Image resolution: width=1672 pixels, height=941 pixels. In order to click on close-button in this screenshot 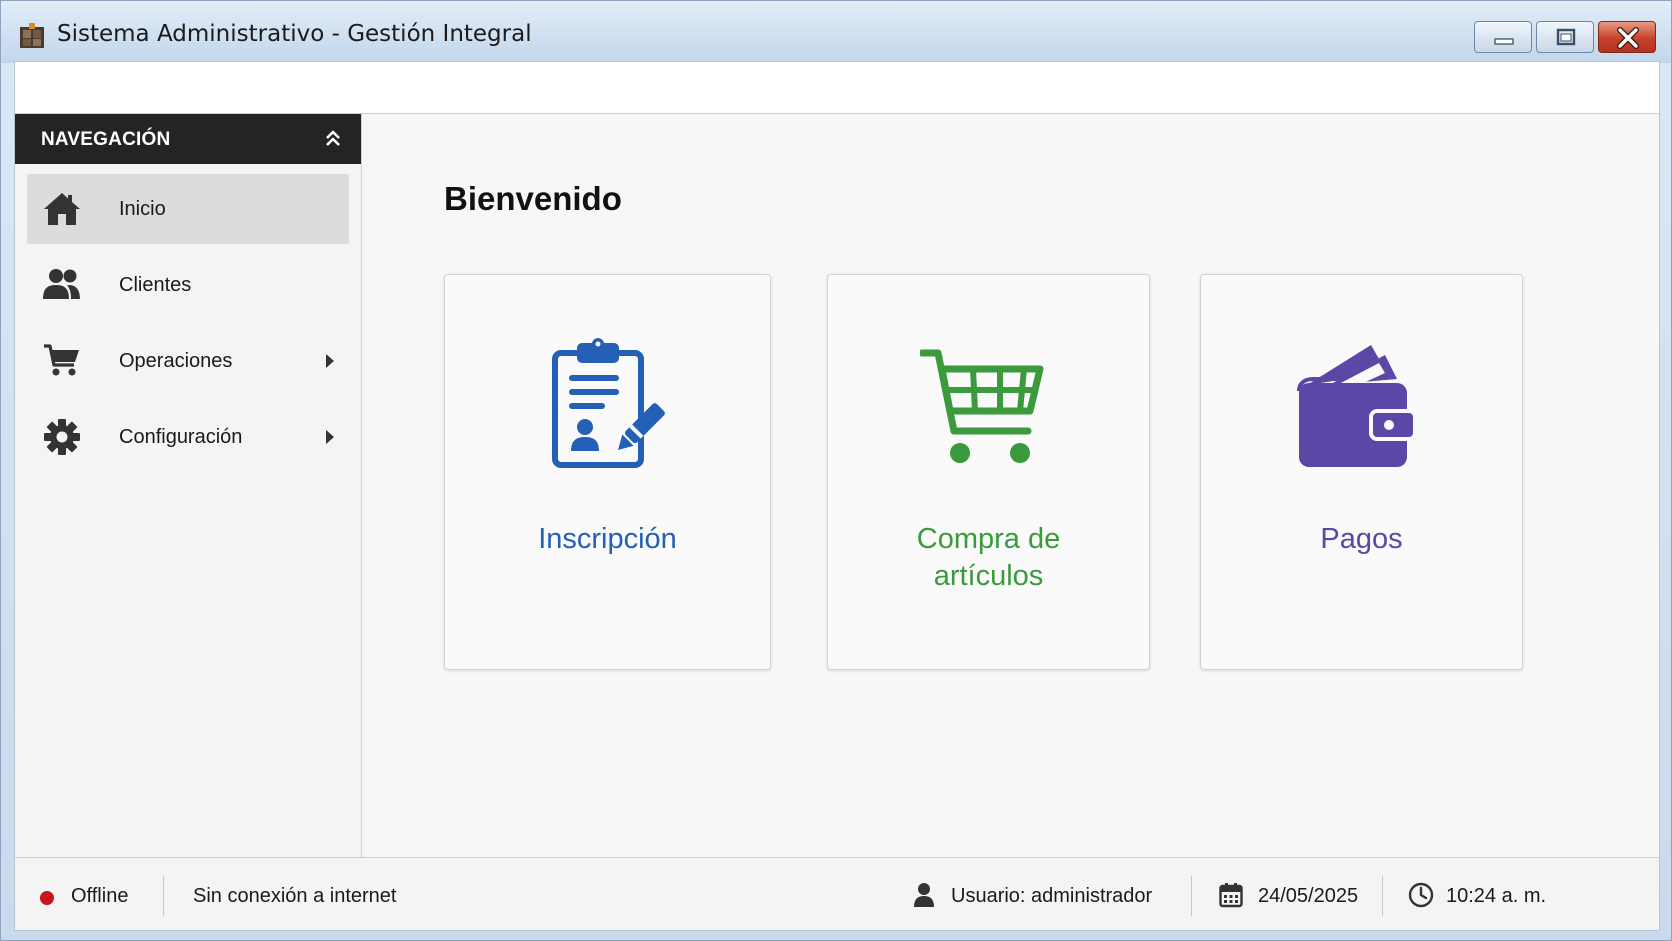, I will do `click(1627, 37)`.